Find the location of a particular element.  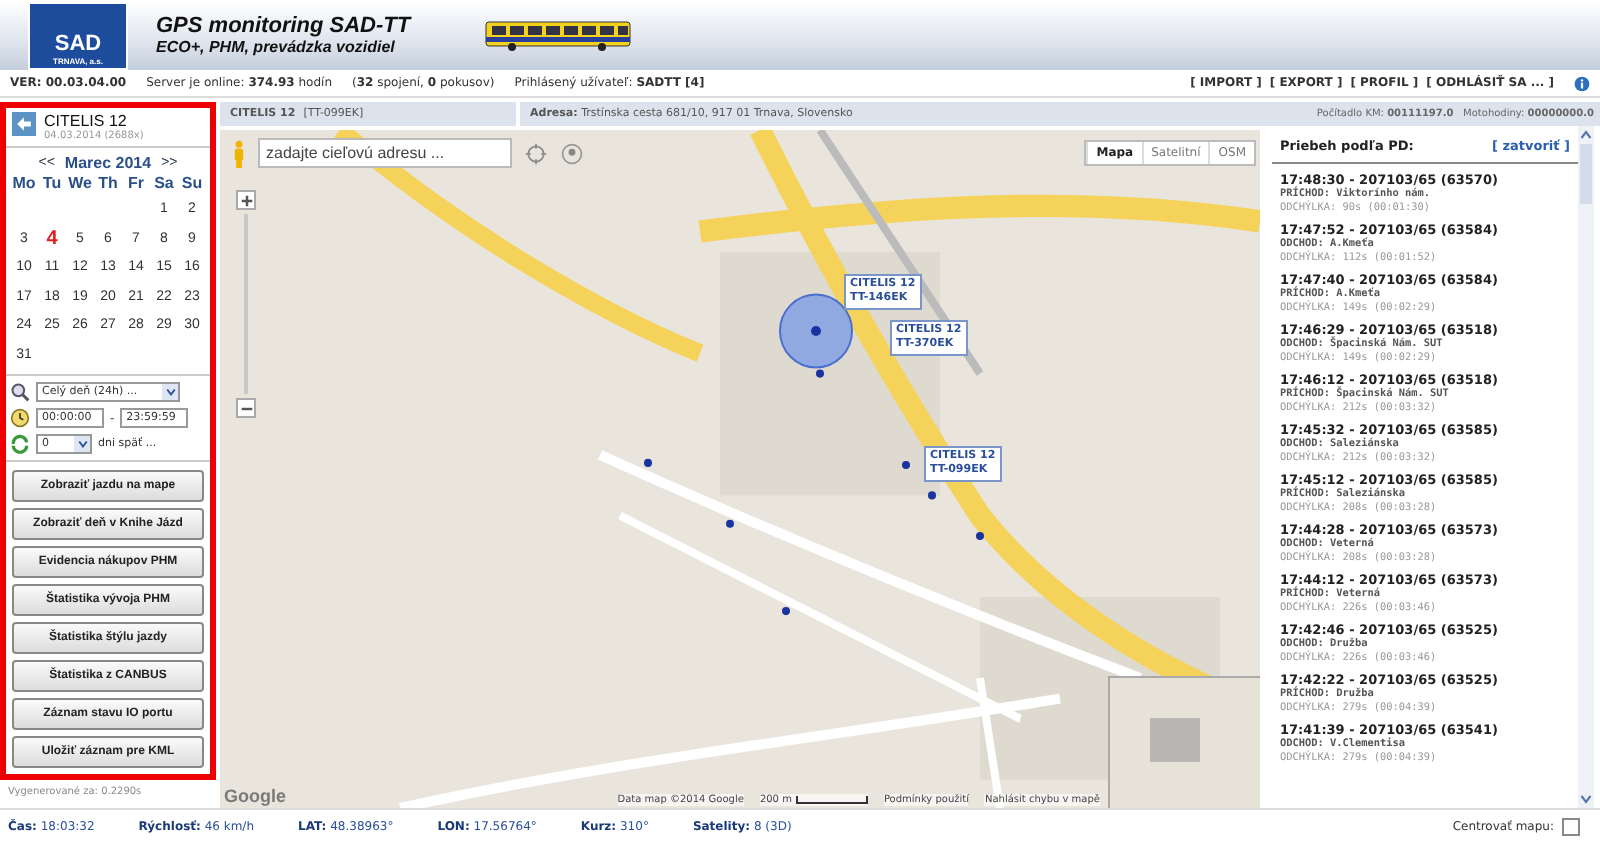

clock-icon is located at coordinates (20, 418).